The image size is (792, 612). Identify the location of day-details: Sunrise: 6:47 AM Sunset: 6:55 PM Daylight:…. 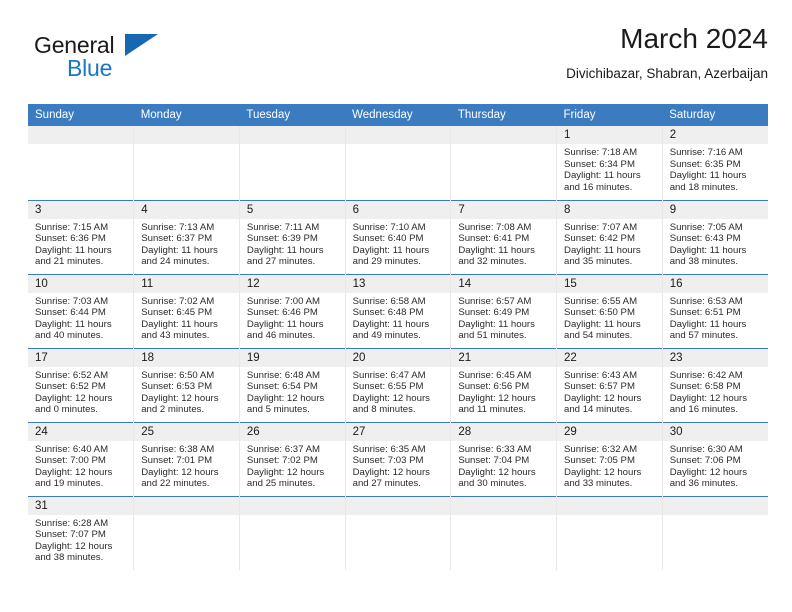
(398, 391).